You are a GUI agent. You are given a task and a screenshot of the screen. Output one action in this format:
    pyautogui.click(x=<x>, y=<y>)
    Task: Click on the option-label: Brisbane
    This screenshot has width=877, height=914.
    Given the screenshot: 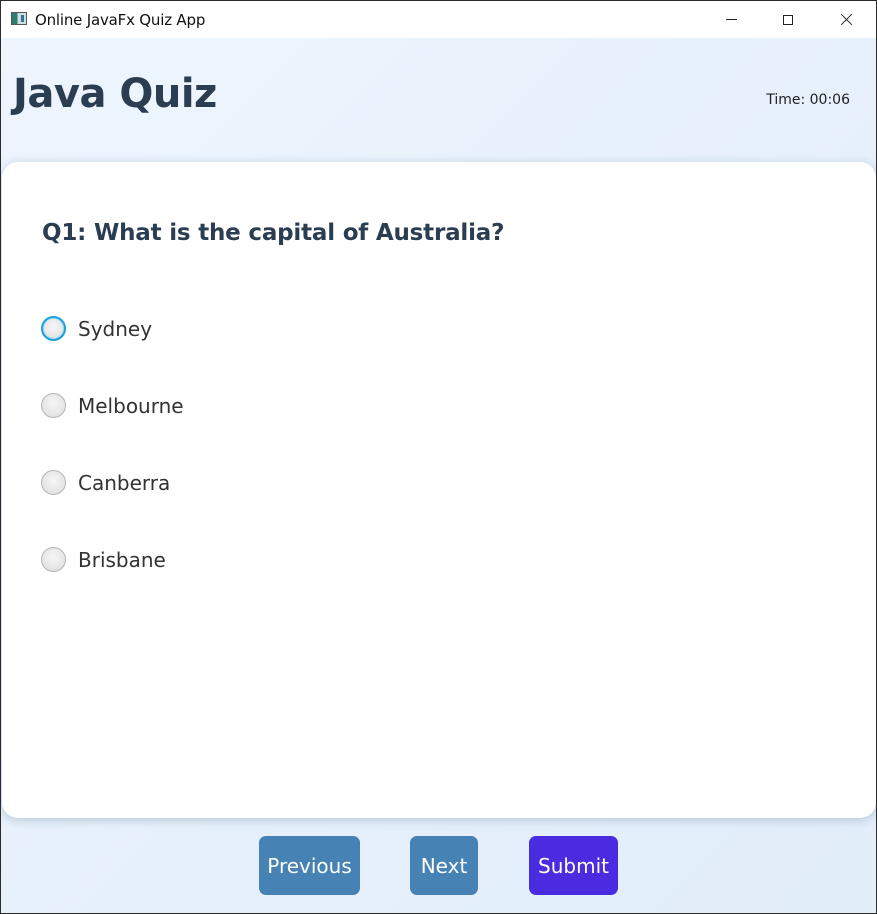 What is the action you would take?
    pyautogui.click(x=122, y=559)
    